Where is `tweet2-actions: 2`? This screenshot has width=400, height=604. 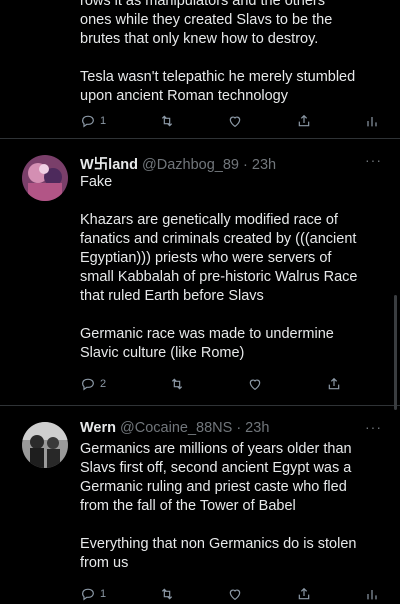
tweet2-actions: 2 is located at coordinates (211, 384).